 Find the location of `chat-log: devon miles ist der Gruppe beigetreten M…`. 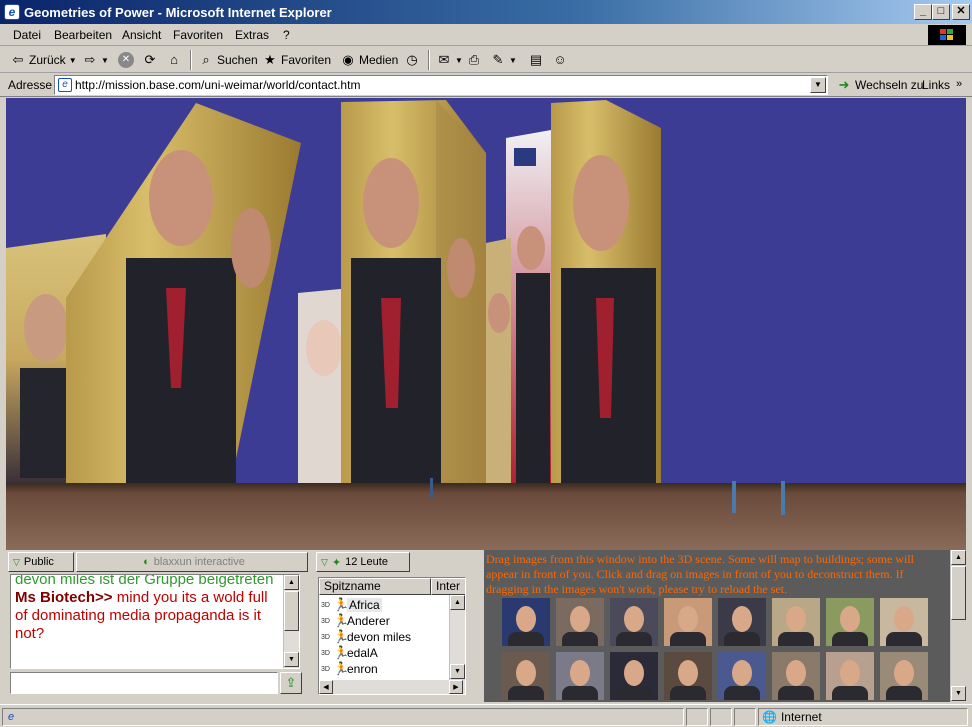

chat-log: devon miles ist der Gruppe beigetreten M… is located at coordinates (155, 621).